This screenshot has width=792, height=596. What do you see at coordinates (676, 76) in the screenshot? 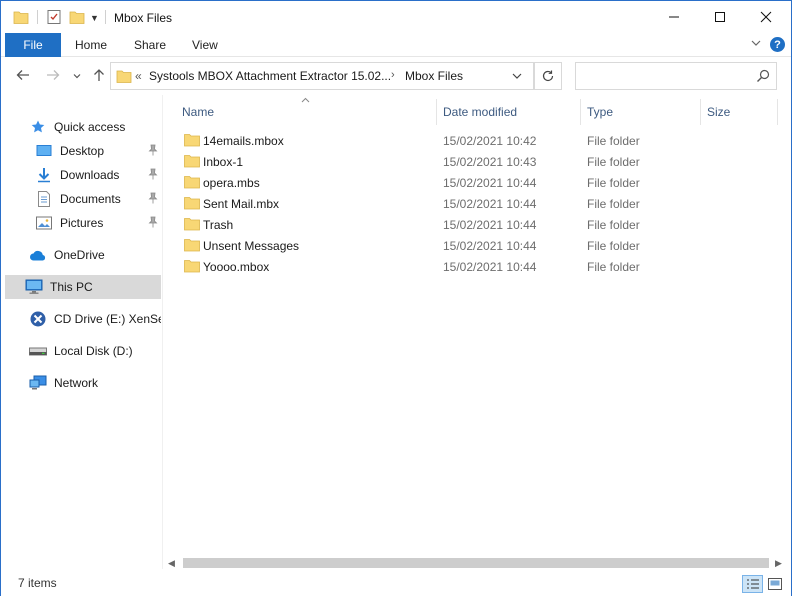
I see `search-box` at bounding box center [676, 76].